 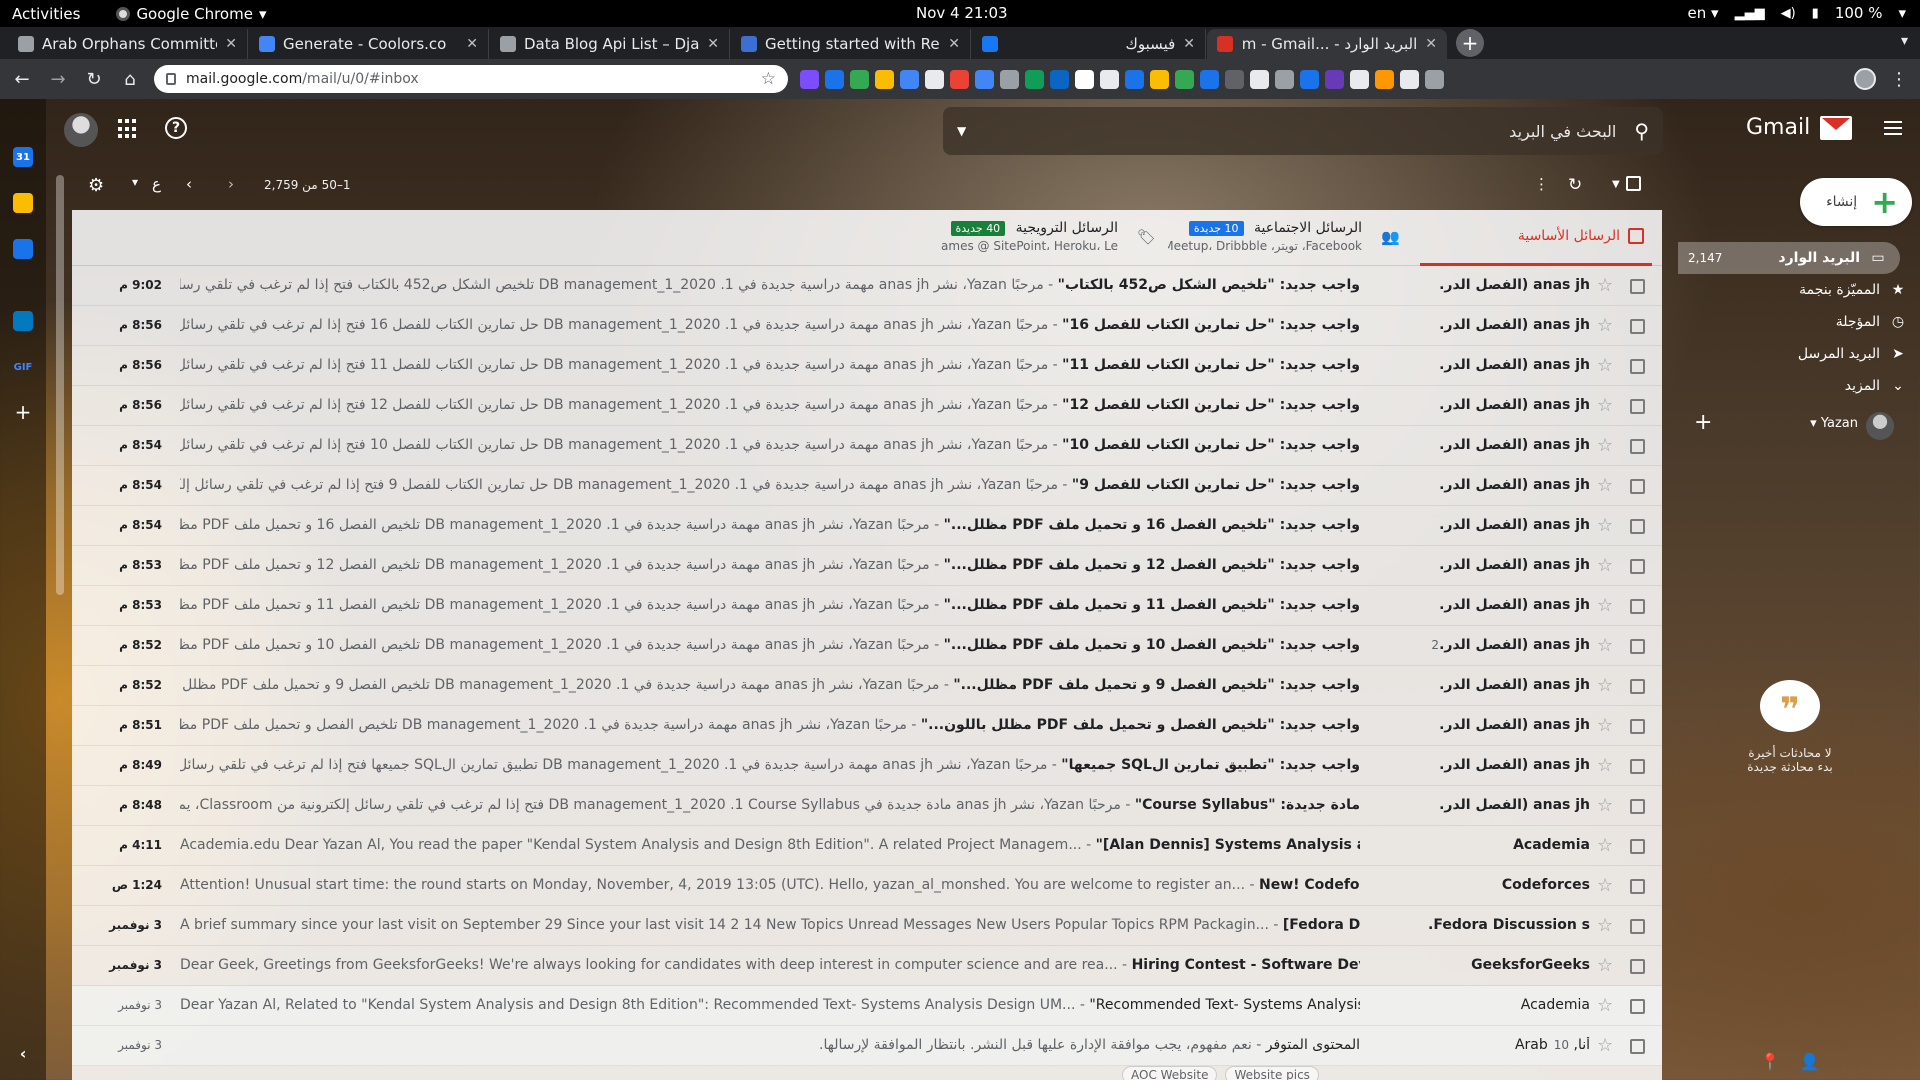 I want to click on input-tools-dropdown-icon: ▾, so click(x=135, y=182).